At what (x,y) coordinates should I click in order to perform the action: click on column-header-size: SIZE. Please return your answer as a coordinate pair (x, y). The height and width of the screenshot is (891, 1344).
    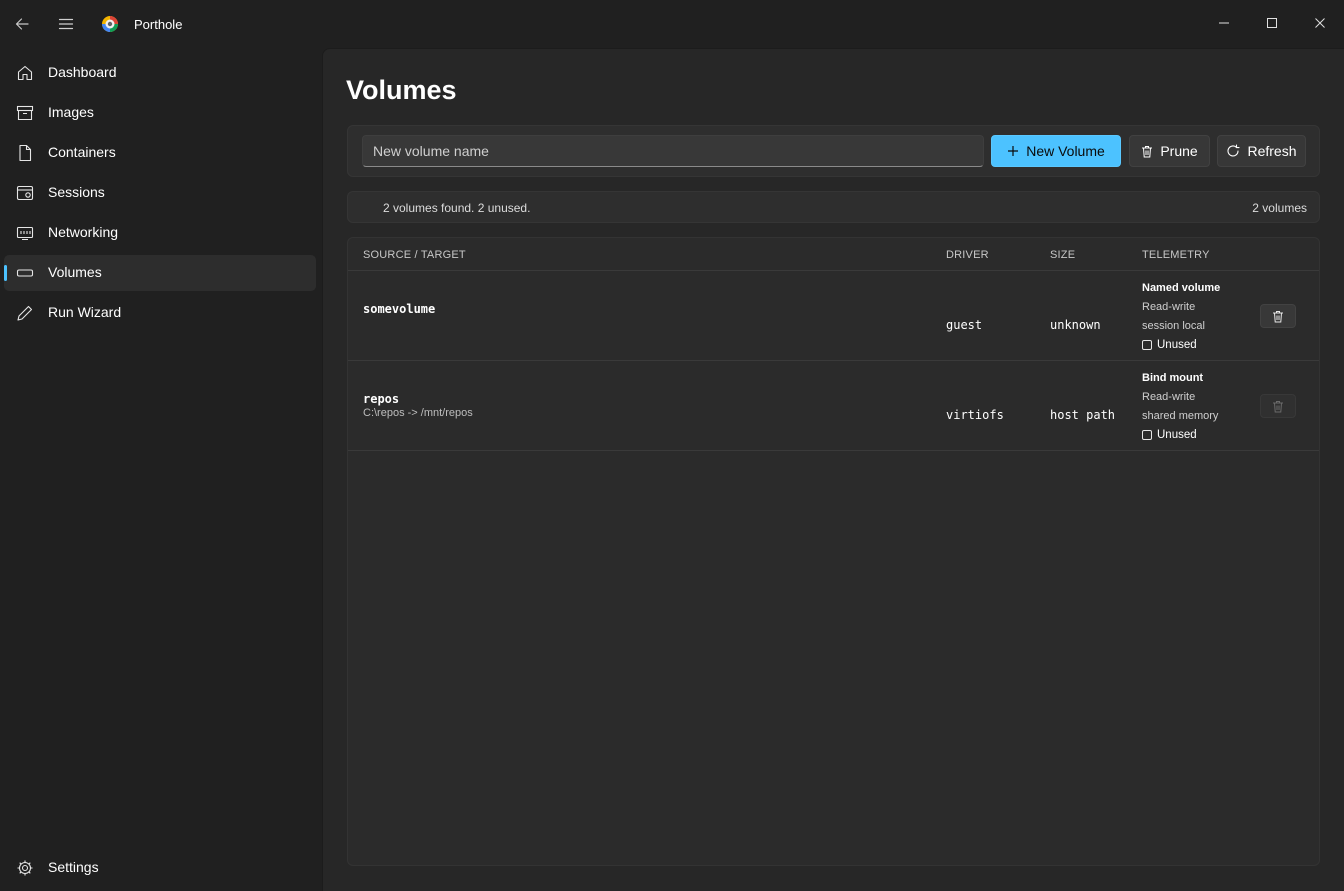
    Looking at the image, I should click on (1063, 255).